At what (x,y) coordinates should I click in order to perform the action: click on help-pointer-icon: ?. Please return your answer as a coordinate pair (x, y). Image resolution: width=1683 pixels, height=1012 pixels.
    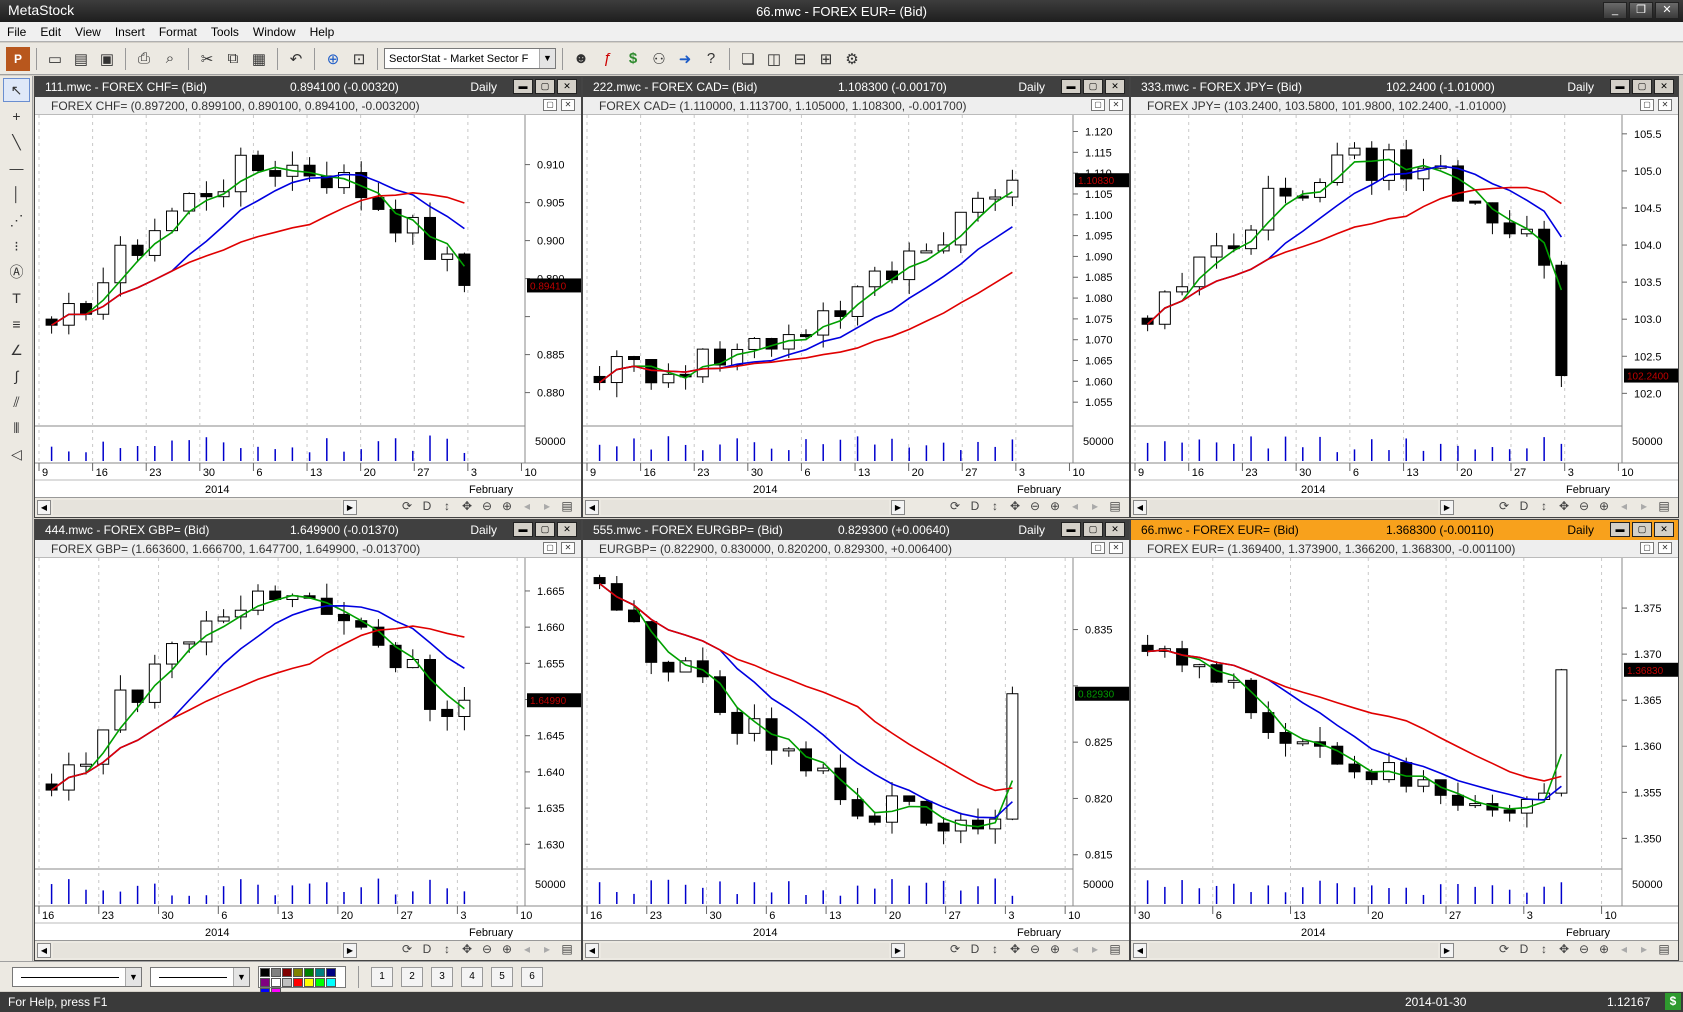
    Looking at the image, I should click on (711, 59).